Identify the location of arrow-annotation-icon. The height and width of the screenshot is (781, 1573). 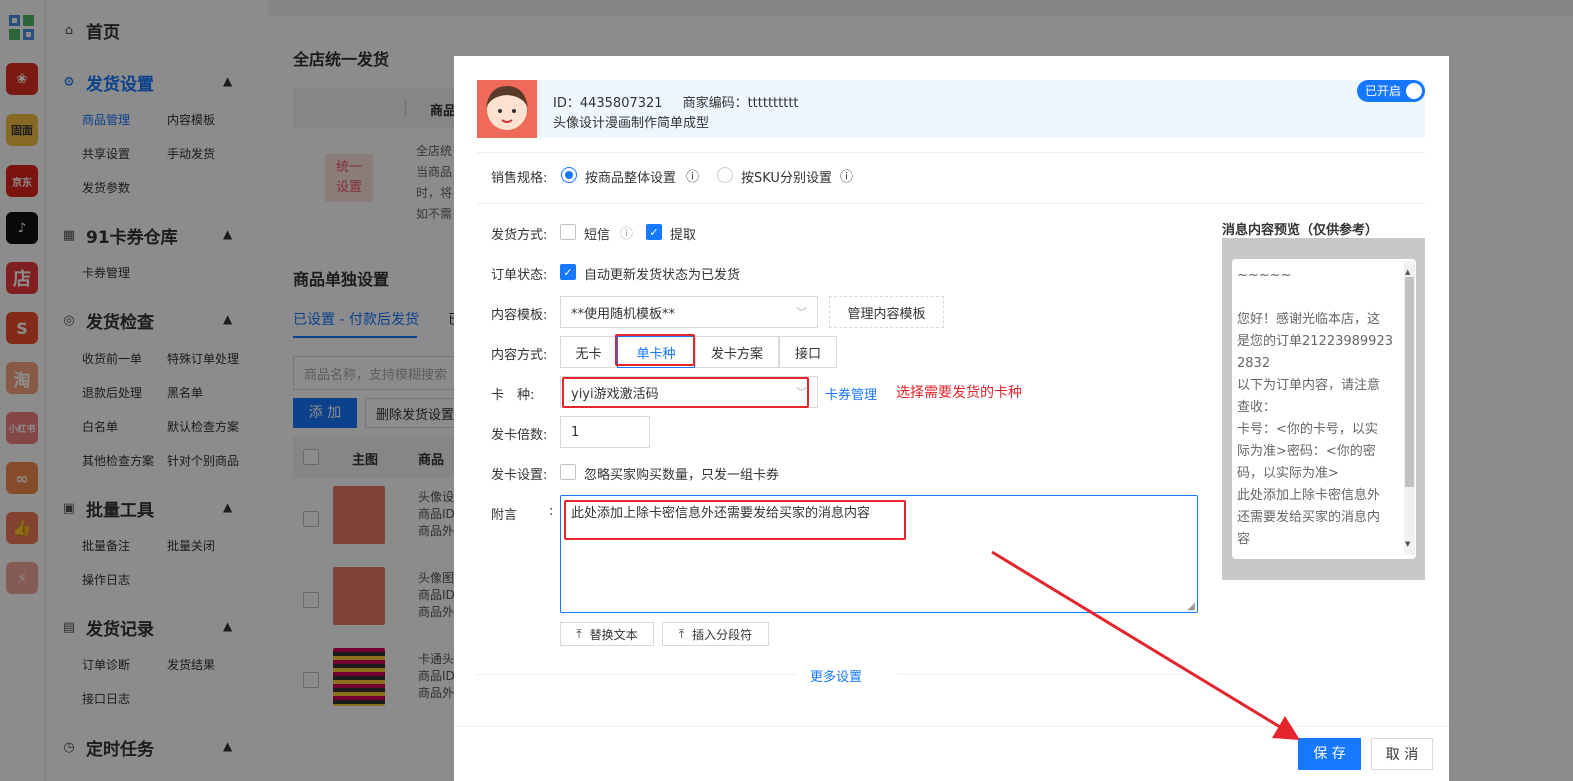
(1145, 645).